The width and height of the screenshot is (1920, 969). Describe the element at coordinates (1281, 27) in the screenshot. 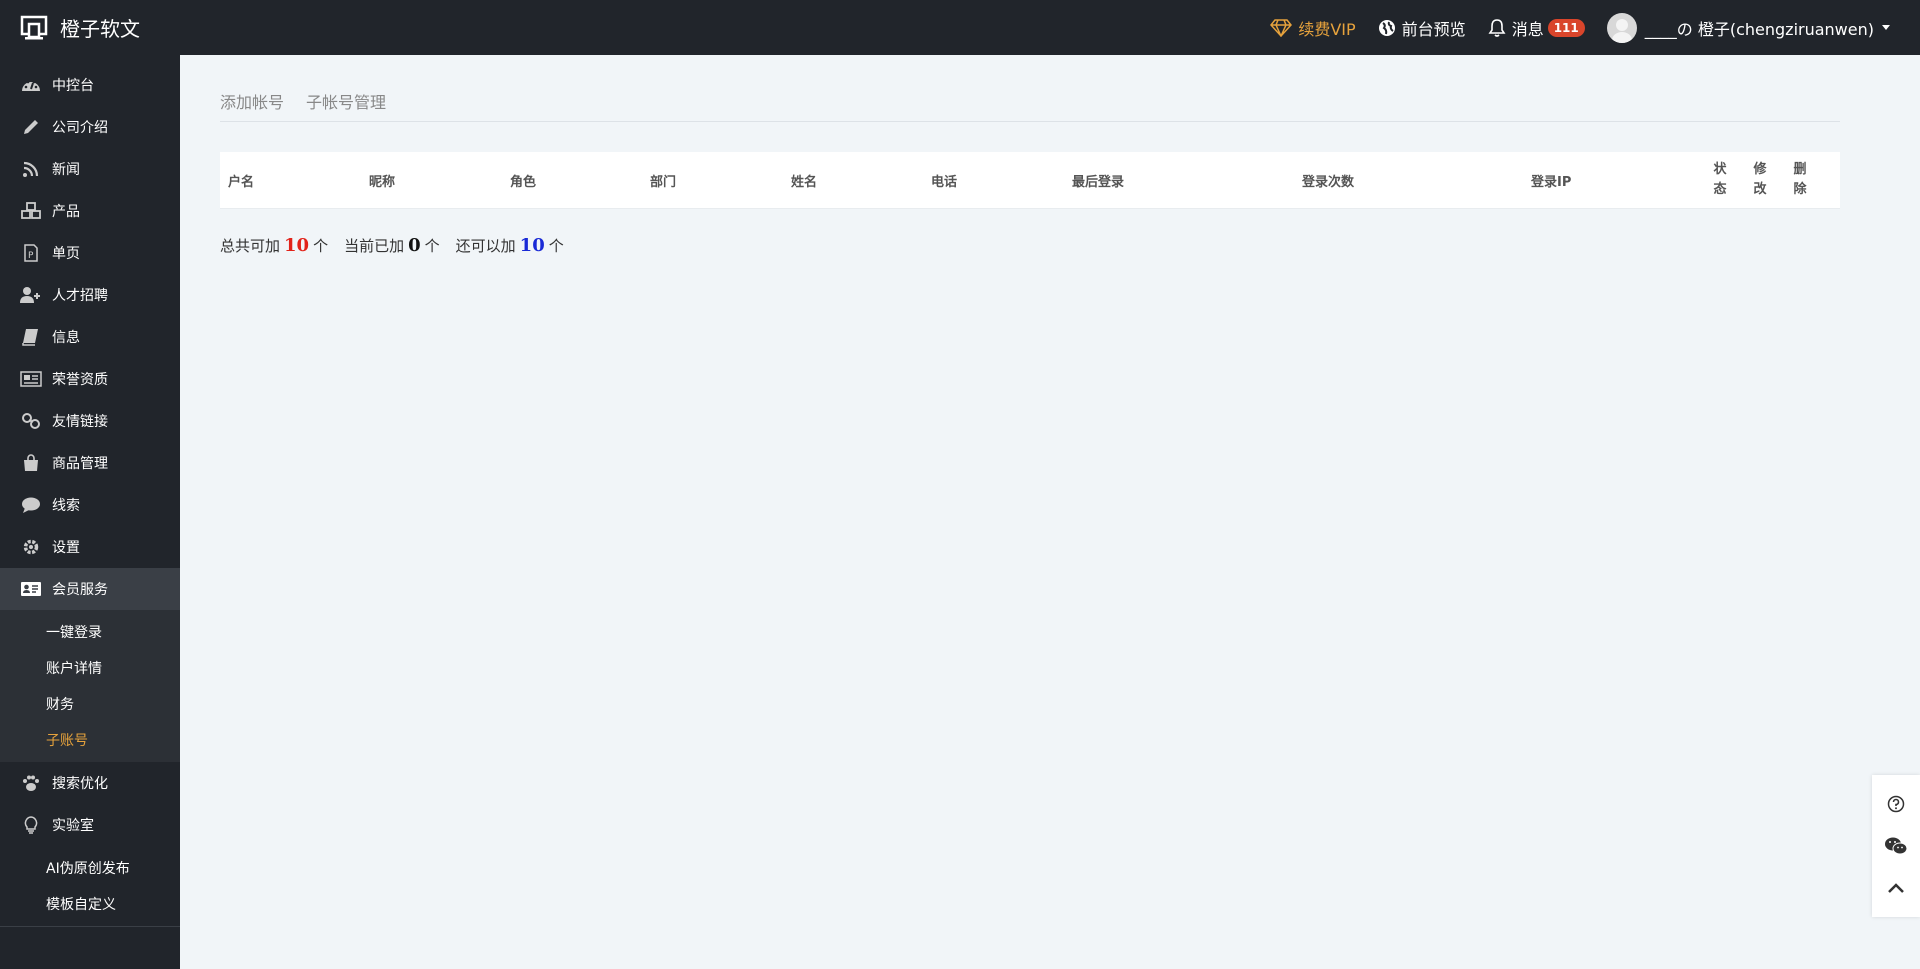

I see `diamond-icon` at that location.